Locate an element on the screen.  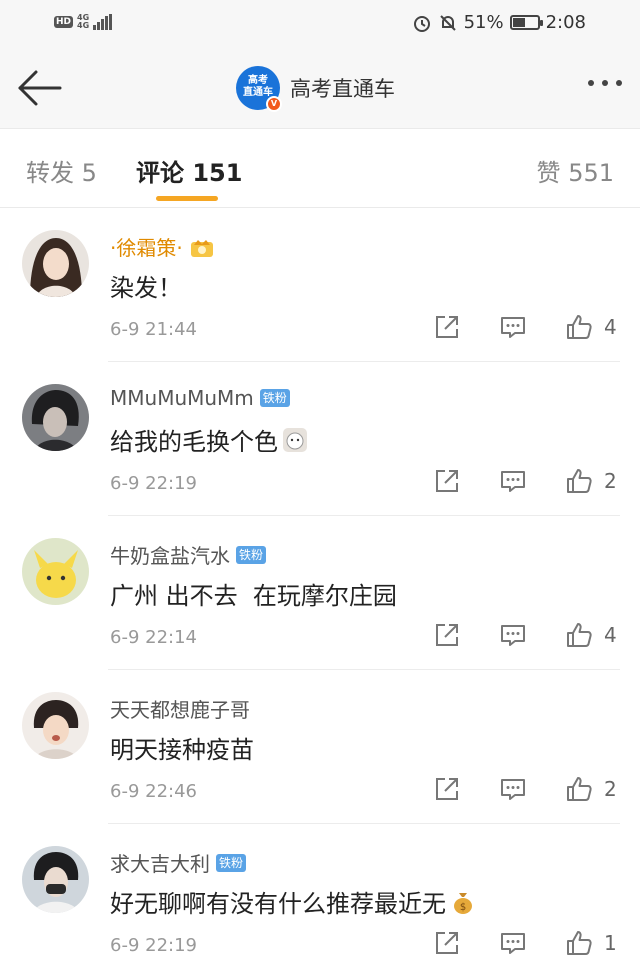
avatar-line1: 高考 is located at coordinates (258, 80).